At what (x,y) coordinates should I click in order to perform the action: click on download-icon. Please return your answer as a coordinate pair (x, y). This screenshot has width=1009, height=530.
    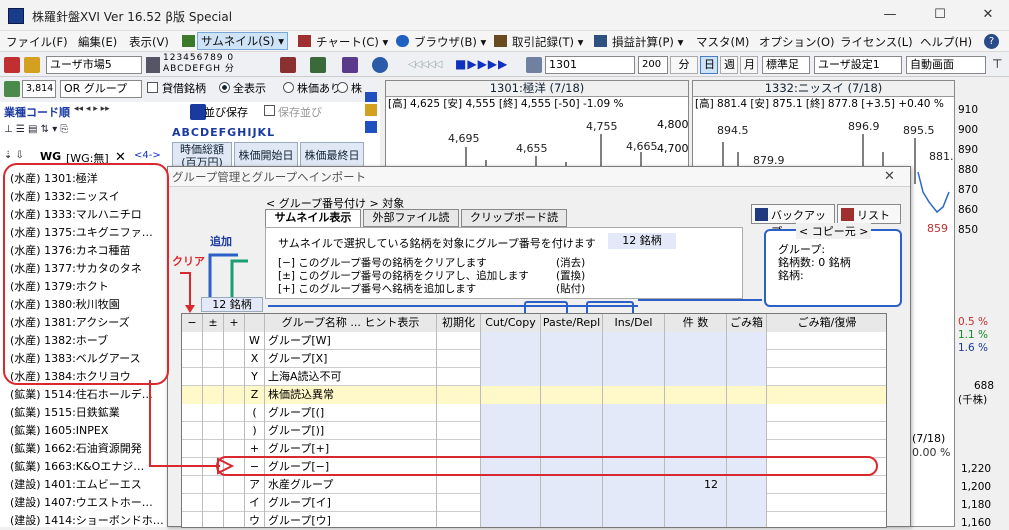
    Looking at the image, I should click on (371, 97).